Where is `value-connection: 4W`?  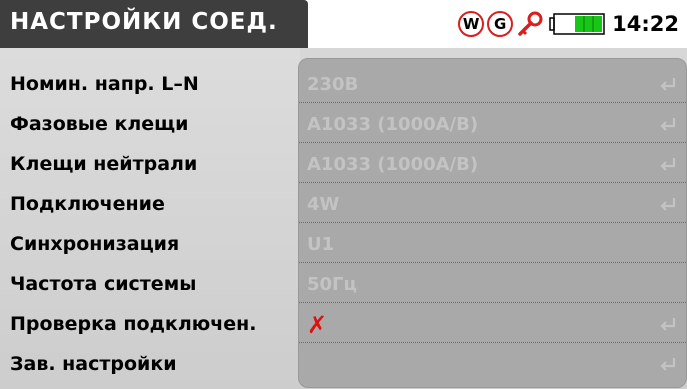
value-connection: 4W is located at coordinates (323, 204).